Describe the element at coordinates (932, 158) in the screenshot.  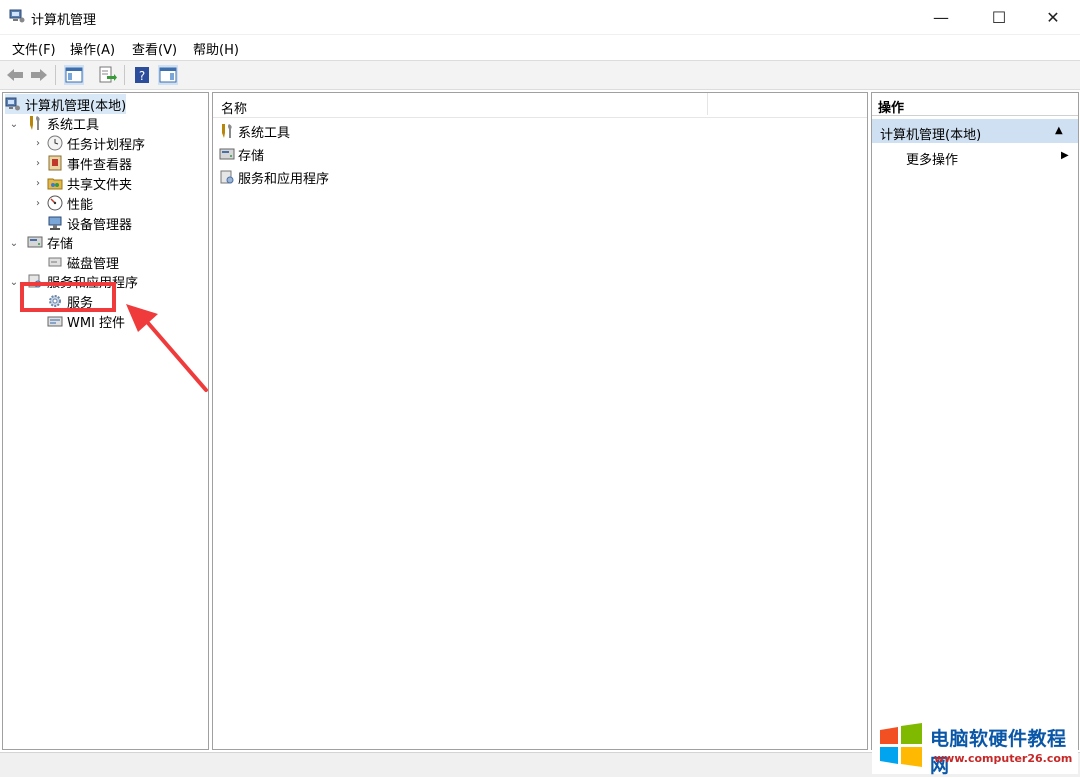
I see `more-actions-item: 更多操作` at that location.